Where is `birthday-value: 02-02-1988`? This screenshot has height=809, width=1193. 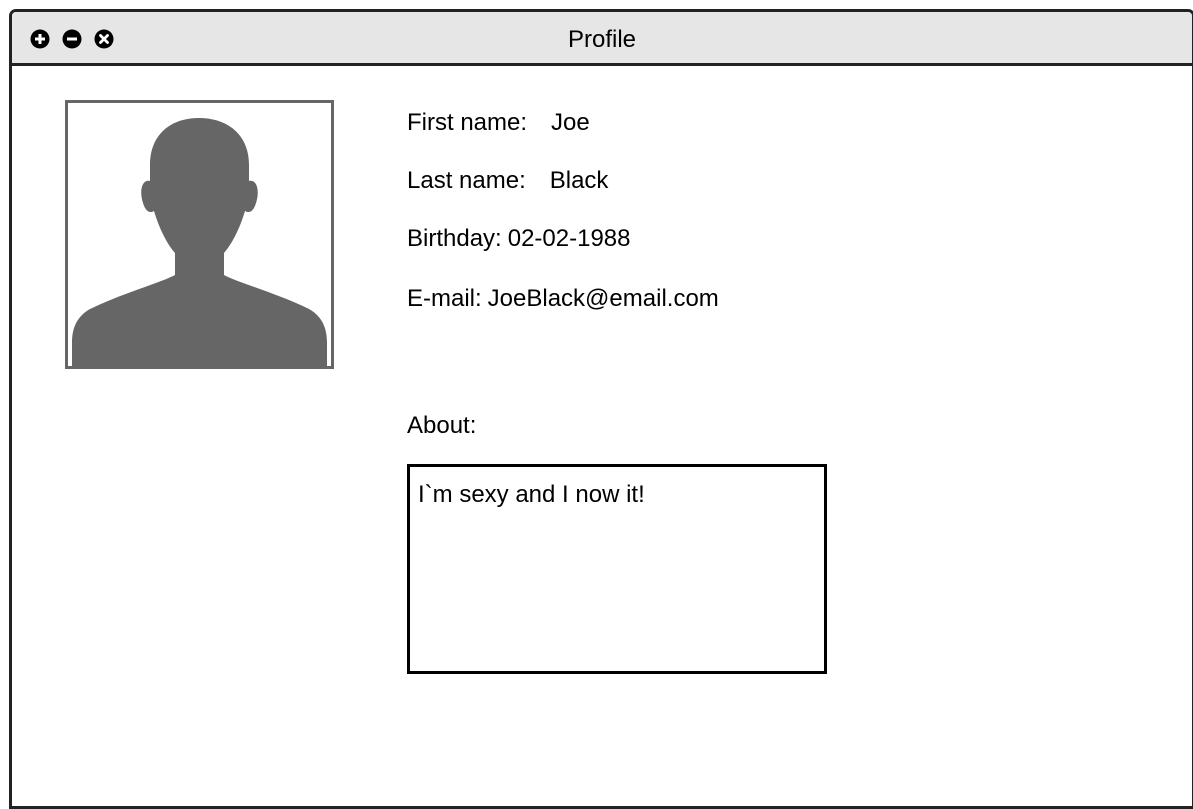 birthday-value: 02-02-1988 is located at coordinates (569, 238).